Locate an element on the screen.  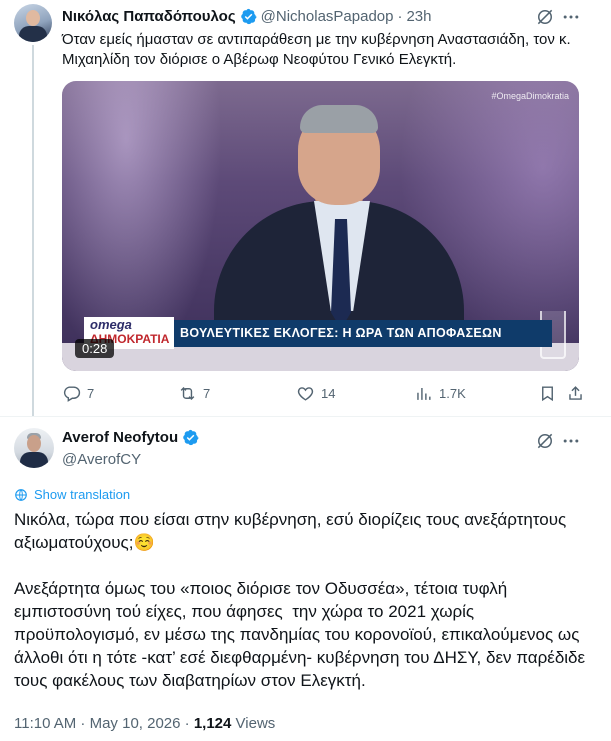
views-button: 1.7K is located at coordinates (440, 393).